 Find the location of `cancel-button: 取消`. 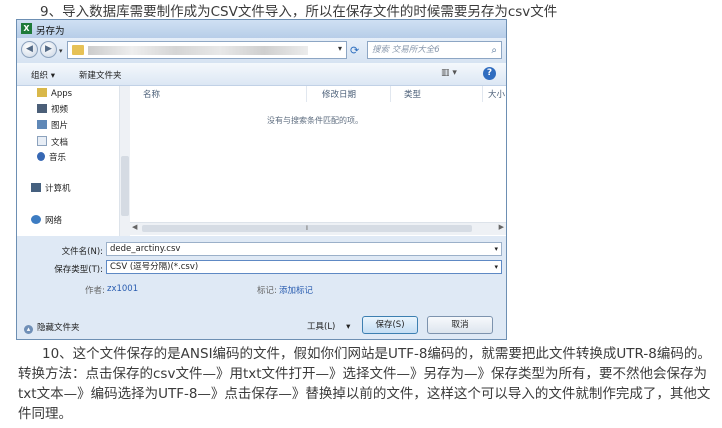

cancel-button: 取消 is located at coordinates (460, 325).